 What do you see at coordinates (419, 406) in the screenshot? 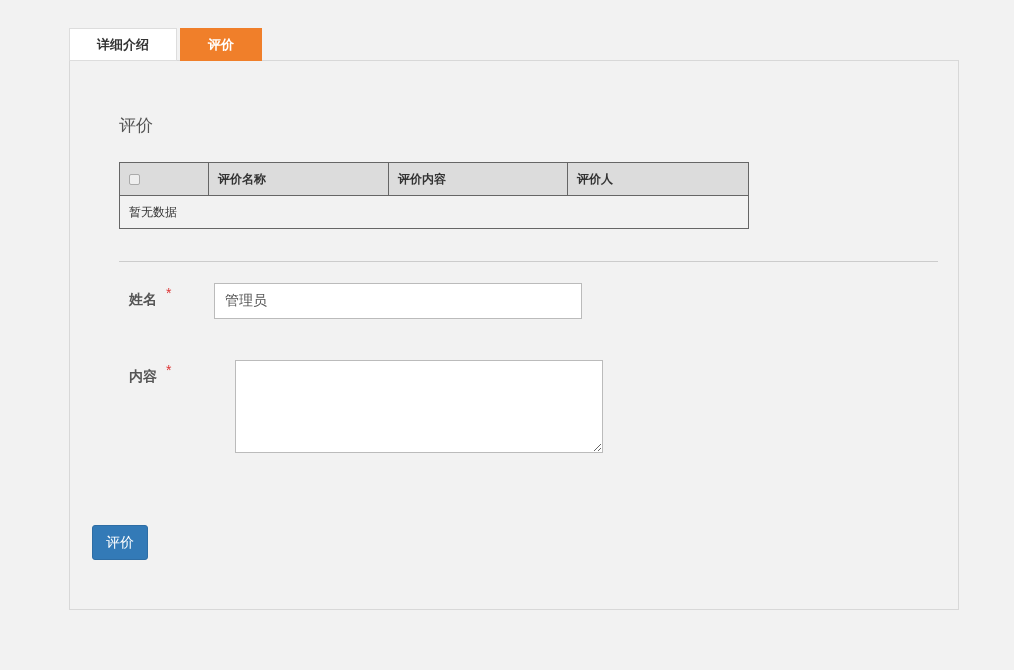
I see `content-textarea` at bounding box center [419, 406].